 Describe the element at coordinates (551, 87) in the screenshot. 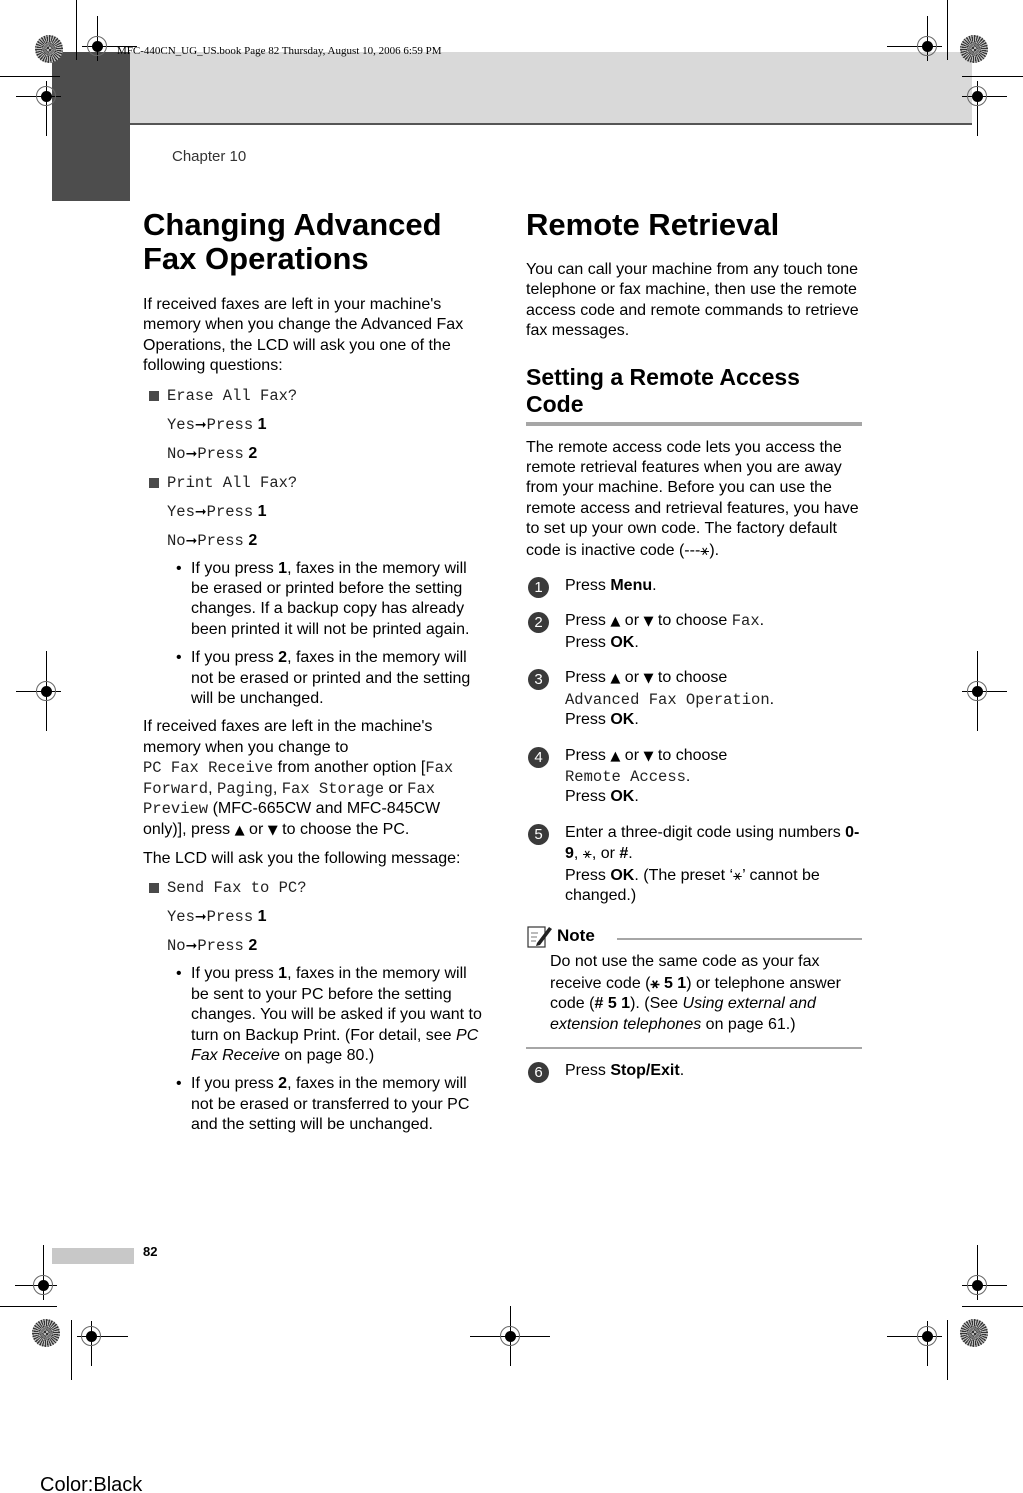

I see `header-band` at that location.